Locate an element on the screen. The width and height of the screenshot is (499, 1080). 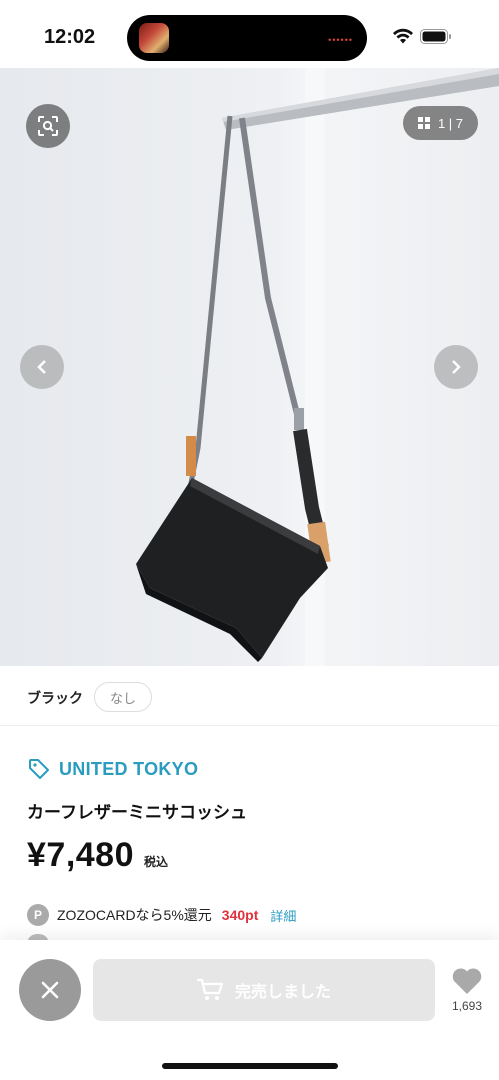
color-label: ブラック is located at coordinates (55, 698).